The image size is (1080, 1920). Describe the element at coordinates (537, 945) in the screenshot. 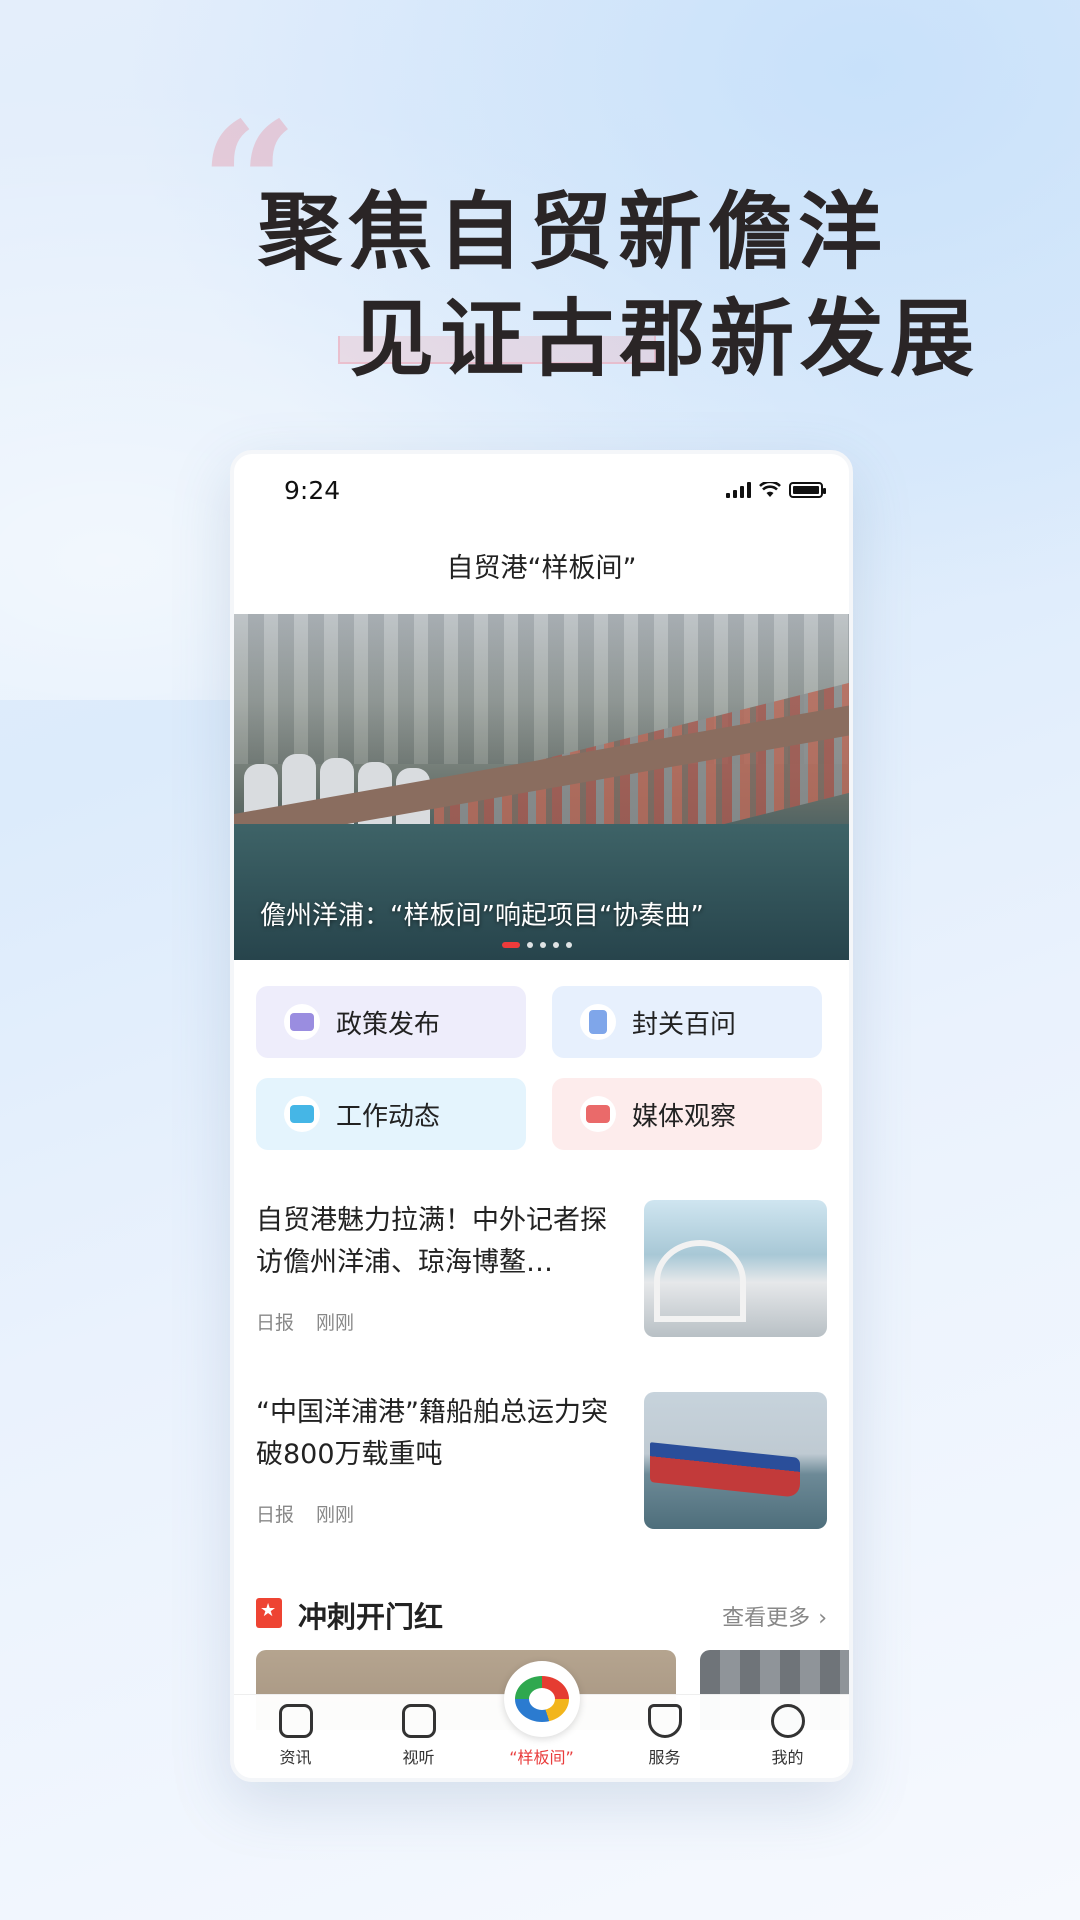

I see `carousel-dots` at that location.